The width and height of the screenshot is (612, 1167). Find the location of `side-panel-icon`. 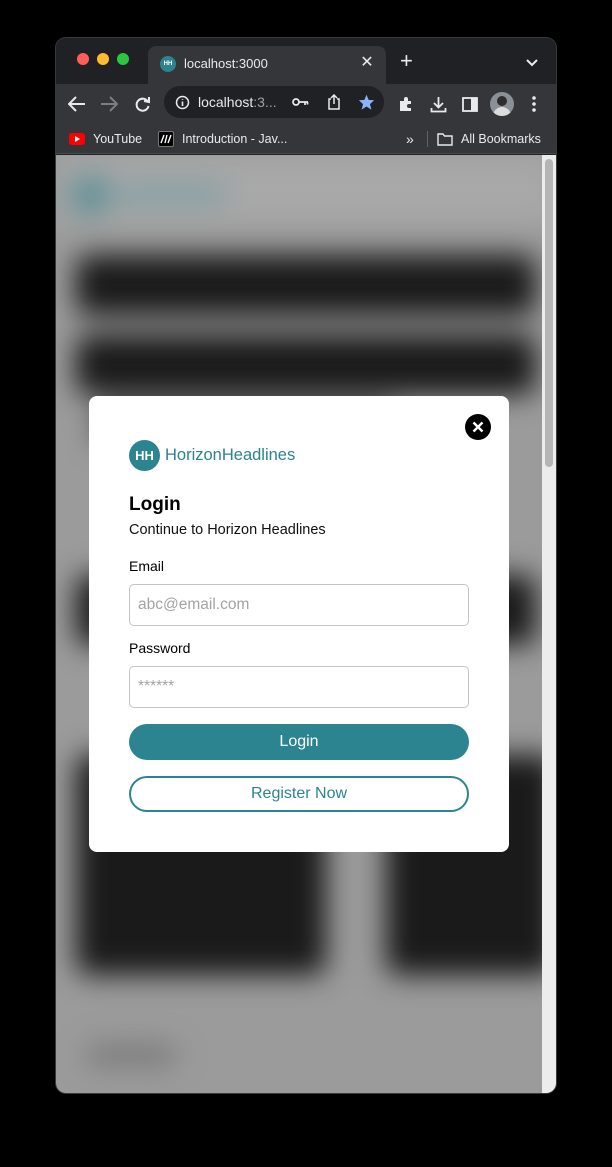

side-panel-icon is located at coordinates (470, 104).